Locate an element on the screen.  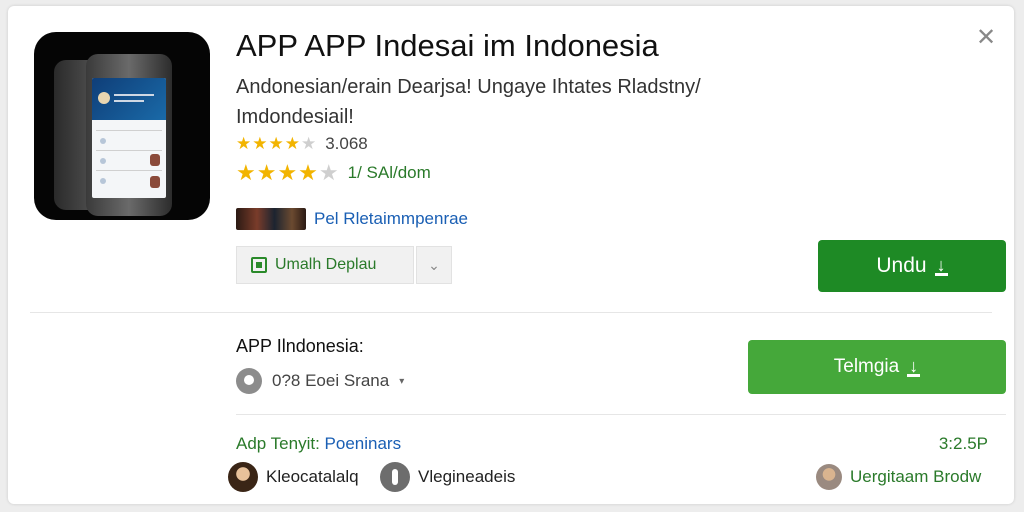
location-label: 0?8 Eoei Srana is located at coordinates (331, 380).